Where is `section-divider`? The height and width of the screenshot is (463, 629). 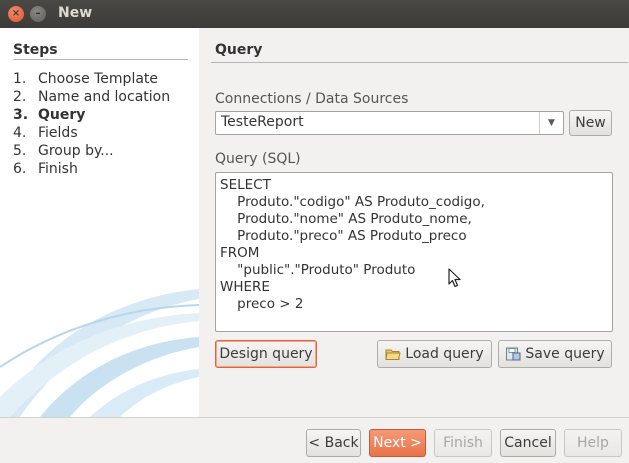 section-divider is located at coordinates (419, 62).